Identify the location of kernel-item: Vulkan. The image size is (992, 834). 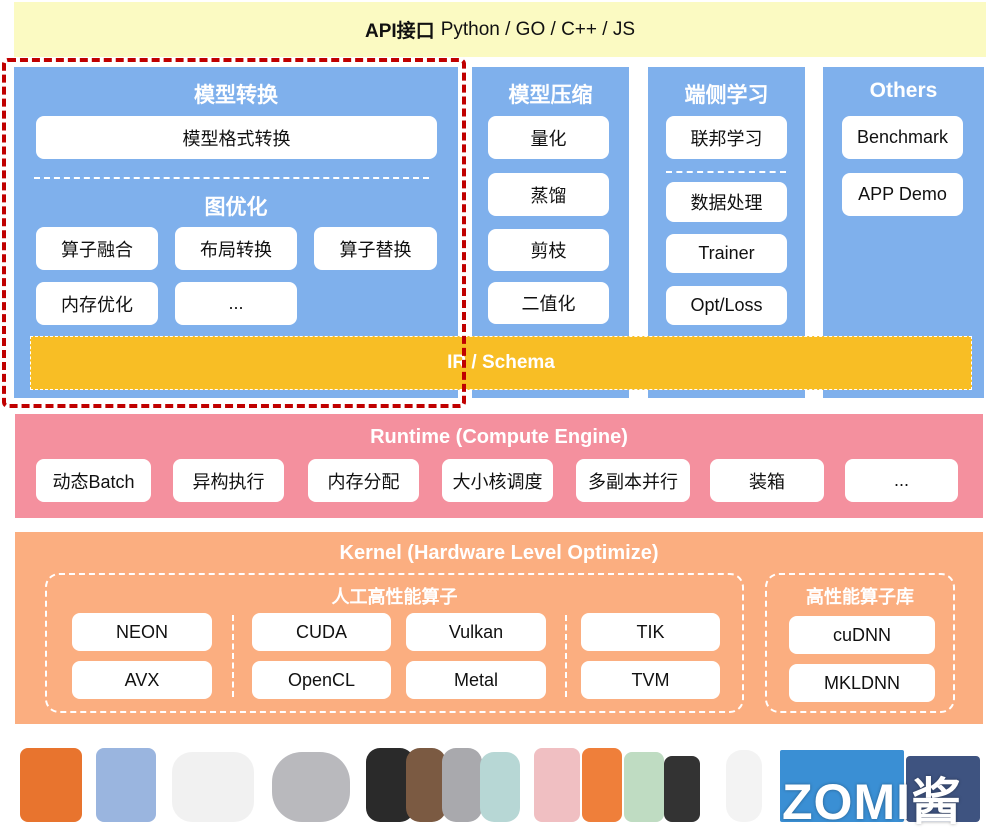
(476, 632).